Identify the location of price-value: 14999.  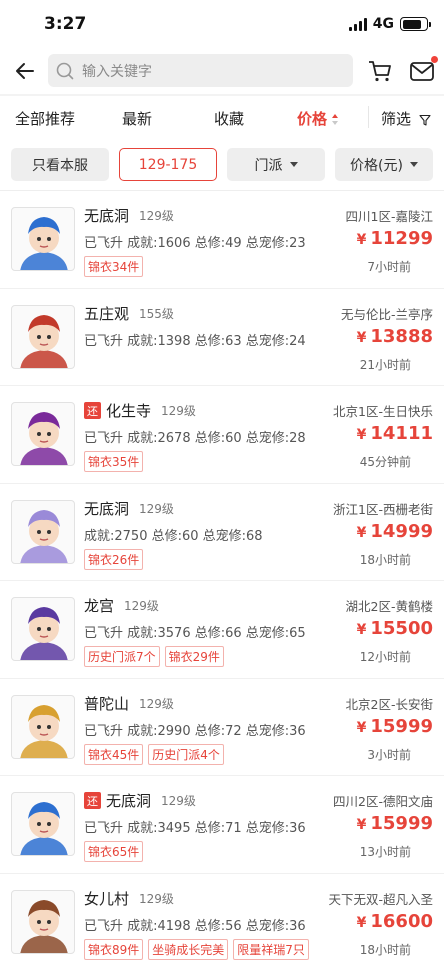
(401, 531).